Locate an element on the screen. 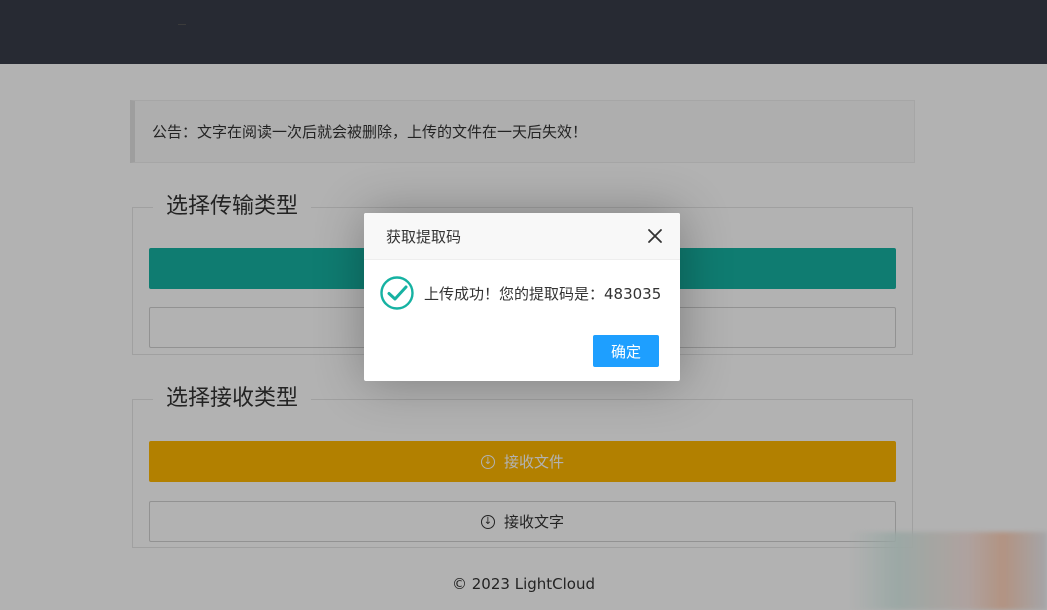  dialog-title-bar: 获取提取码 is located at coordinates (522, 236).